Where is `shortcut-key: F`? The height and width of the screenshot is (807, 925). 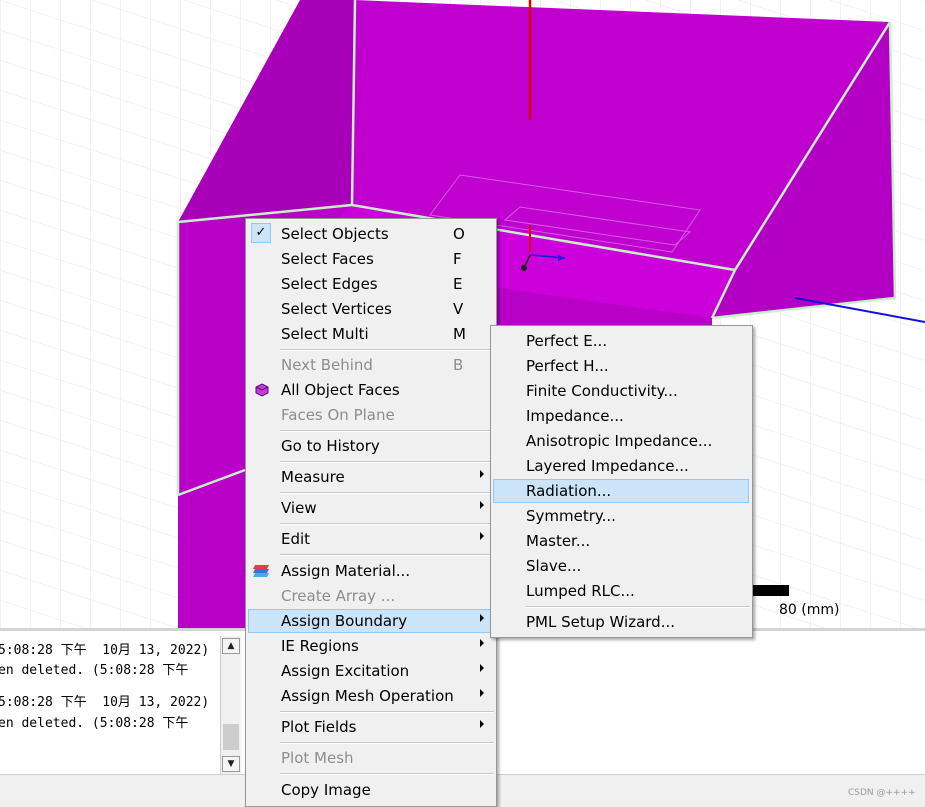
shortcut-key: F is located at coordinates (457, 259).